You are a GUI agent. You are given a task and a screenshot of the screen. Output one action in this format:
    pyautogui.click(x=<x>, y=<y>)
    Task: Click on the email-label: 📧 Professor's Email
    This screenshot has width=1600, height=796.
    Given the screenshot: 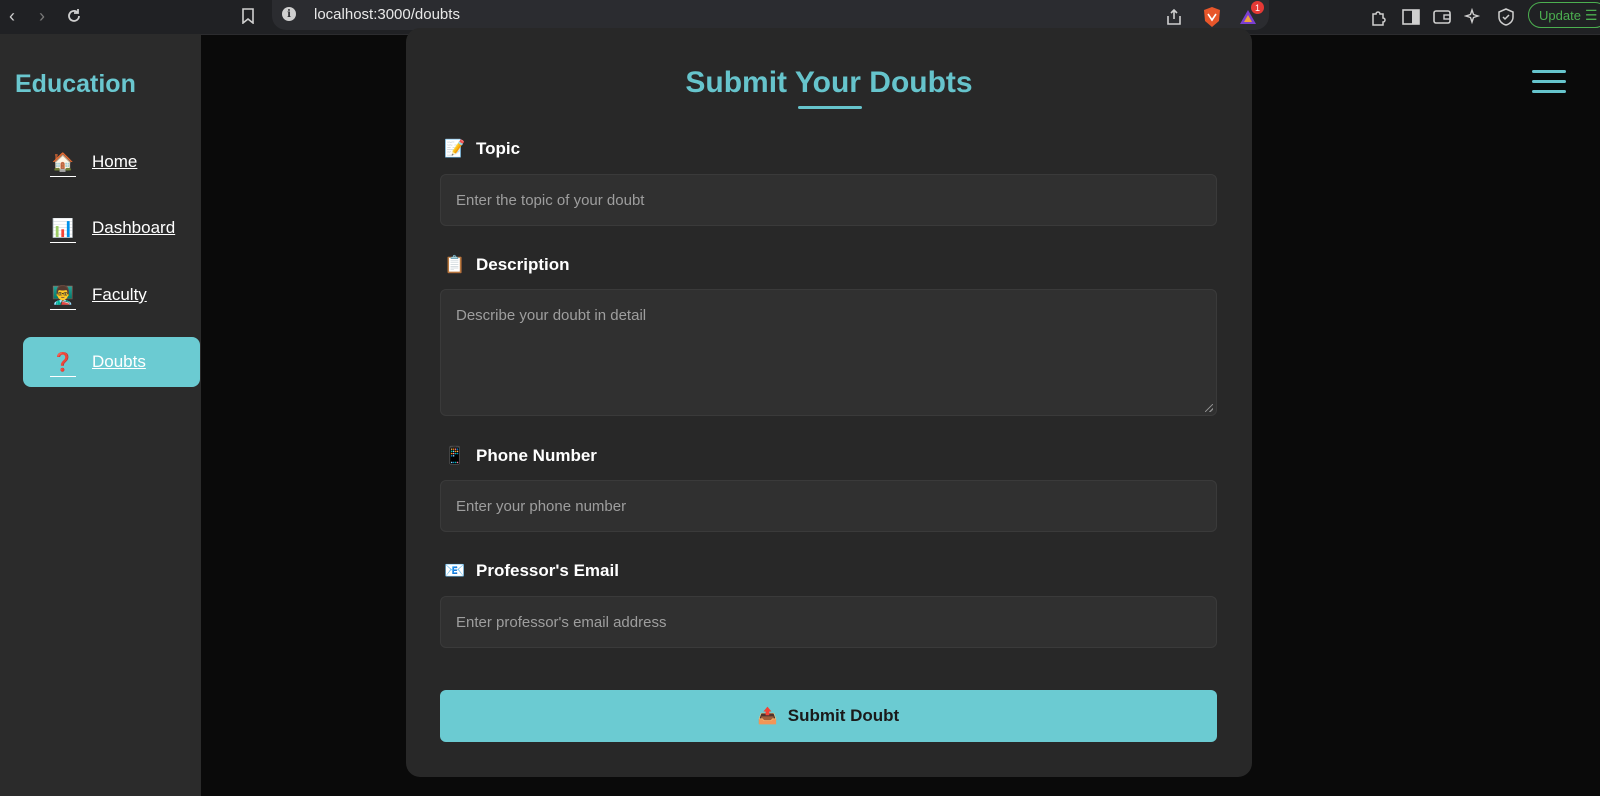 What is the action you would take?
    pyautogui.click(x=531, y=571)
    